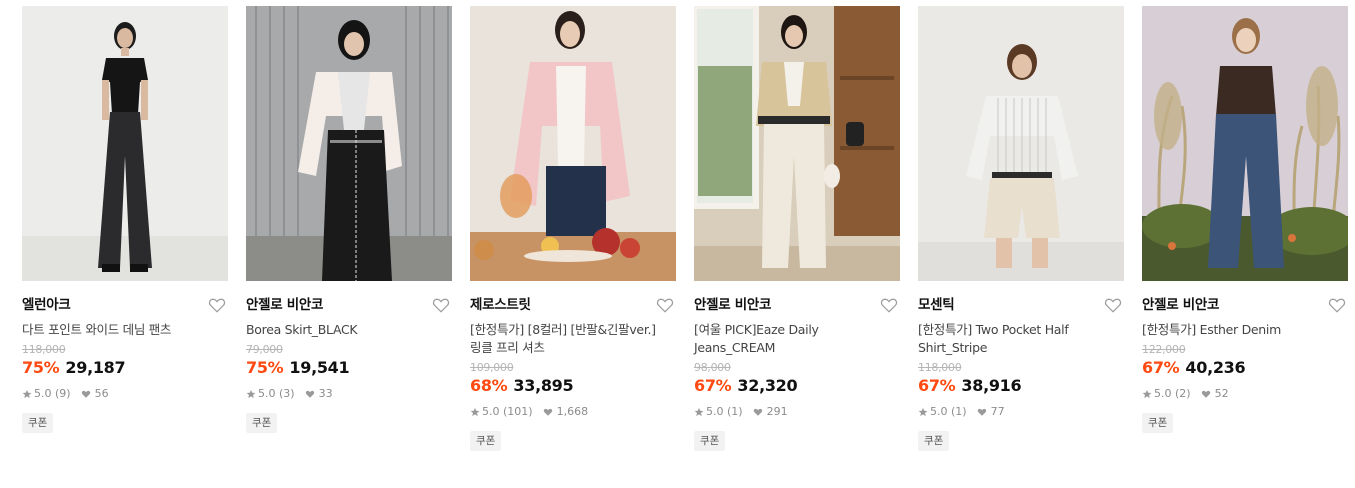 Image resolution: width=1355 pixels, height=488 pixels. I want to click on product-name: [한정특가] [8컬러] [반팔&긴팔ver.] 링클 프리 셔츠, so click(570, 339).